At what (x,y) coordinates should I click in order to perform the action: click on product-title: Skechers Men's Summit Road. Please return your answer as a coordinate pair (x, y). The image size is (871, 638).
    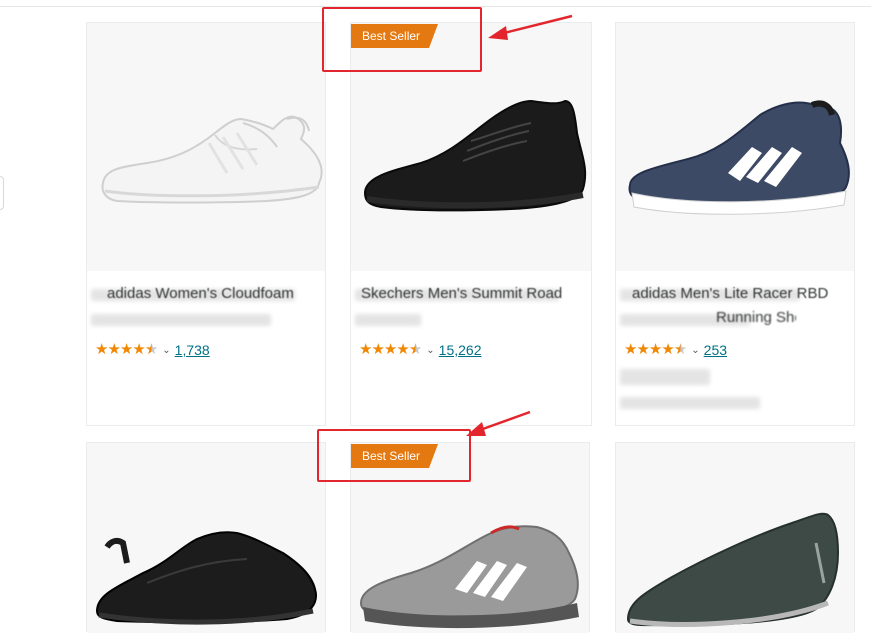
    Looking at the image, I should click on (471, 293).